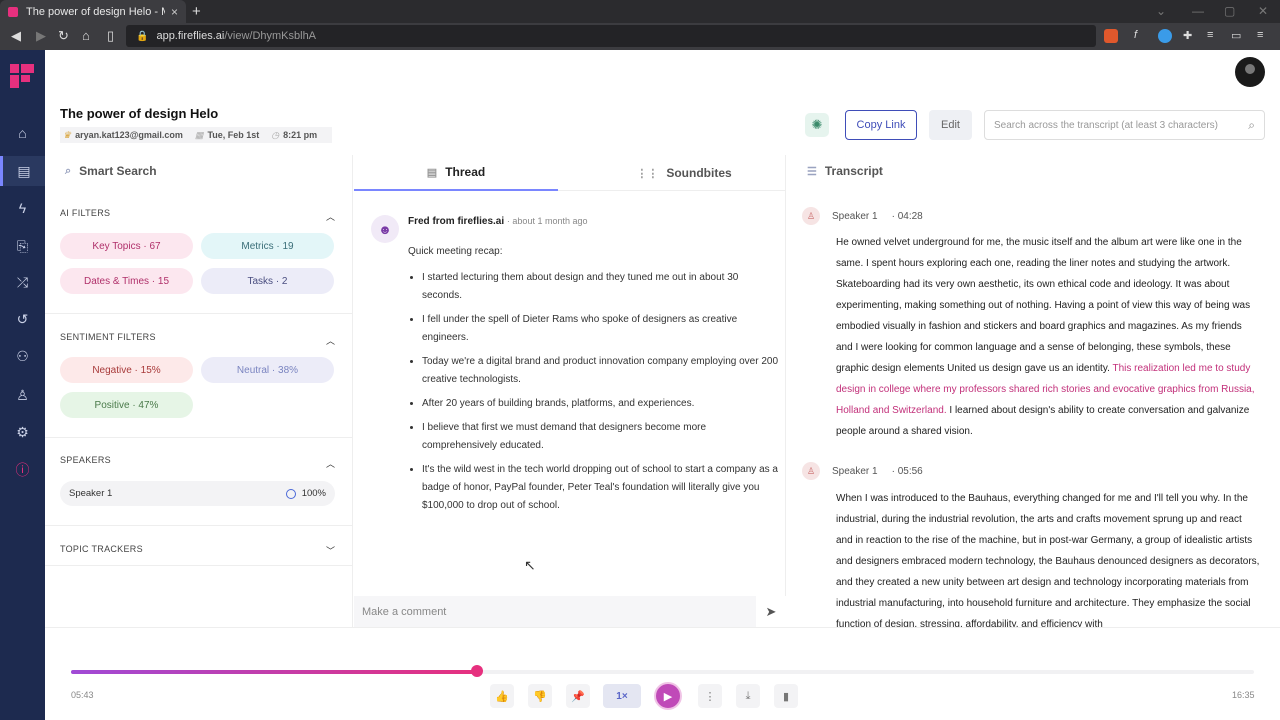 The height and width of the screenshot is (720, 1280). I want to click on uploads-nav-icon: ⎘, so click(22, 246).